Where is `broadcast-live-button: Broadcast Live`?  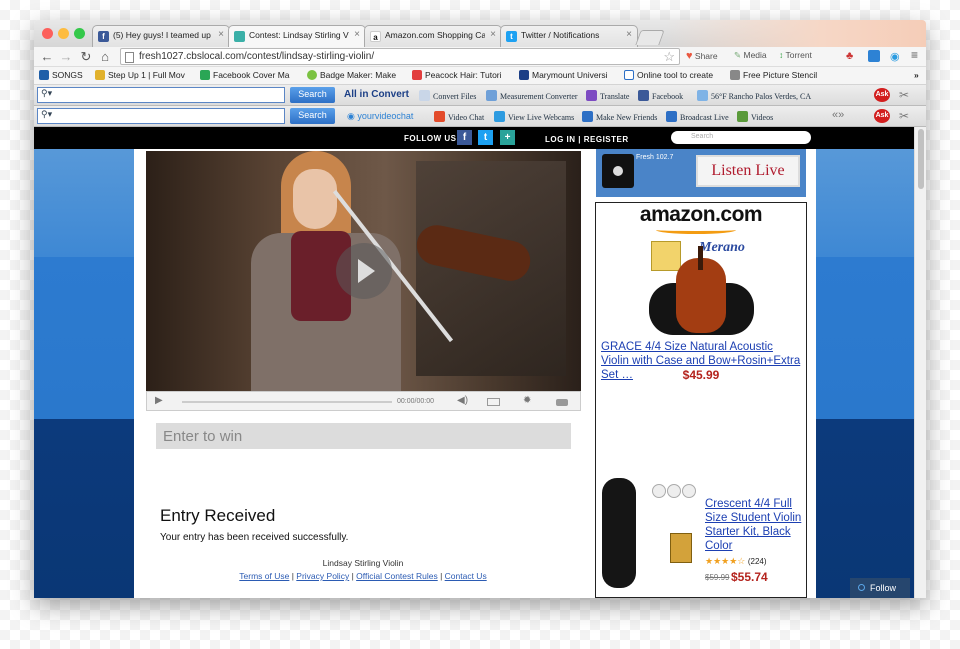 broadcast-live-button: Broadcast Live is located at coordinates (697, 116).